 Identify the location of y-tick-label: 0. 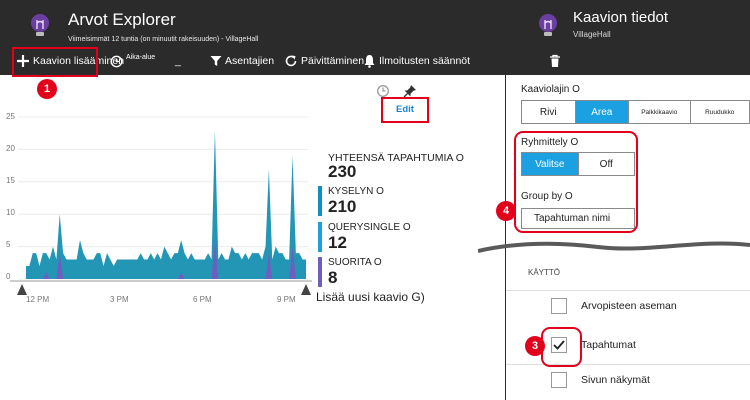
(8, 276).